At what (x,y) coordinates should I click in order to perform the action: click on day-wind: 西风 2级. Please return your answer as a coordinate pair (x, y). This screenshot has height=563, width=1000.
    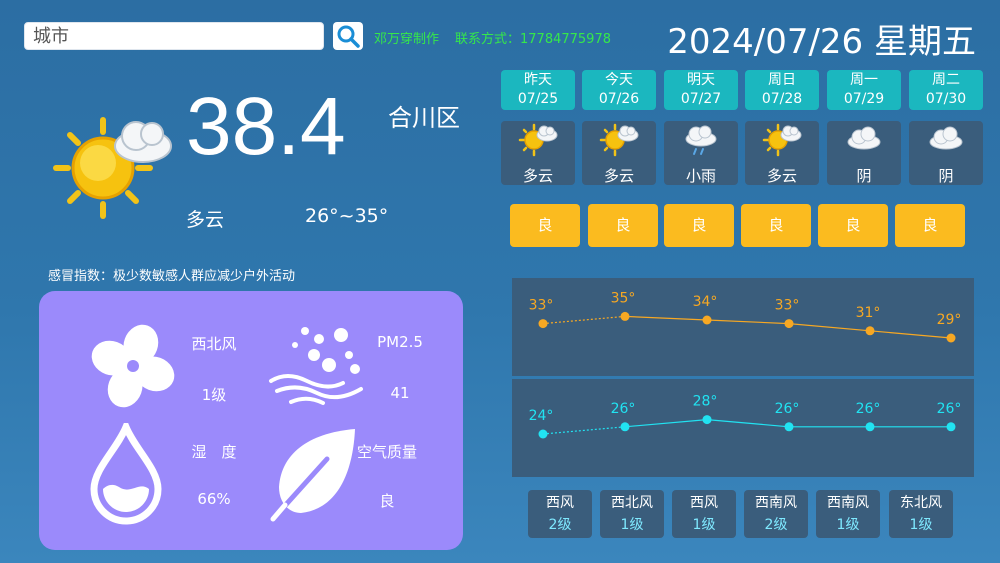
    Looking at the image, I should click on (560, 514).